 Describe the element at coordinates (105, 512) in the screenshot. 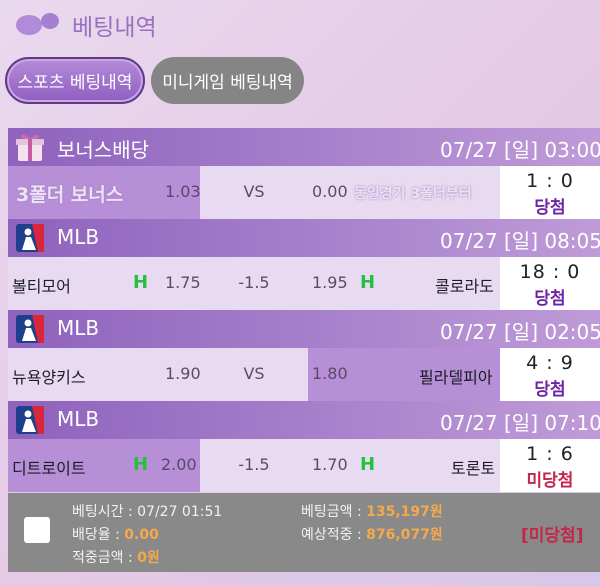

I see `bet-time-label: 베팅시간 :` at that location.